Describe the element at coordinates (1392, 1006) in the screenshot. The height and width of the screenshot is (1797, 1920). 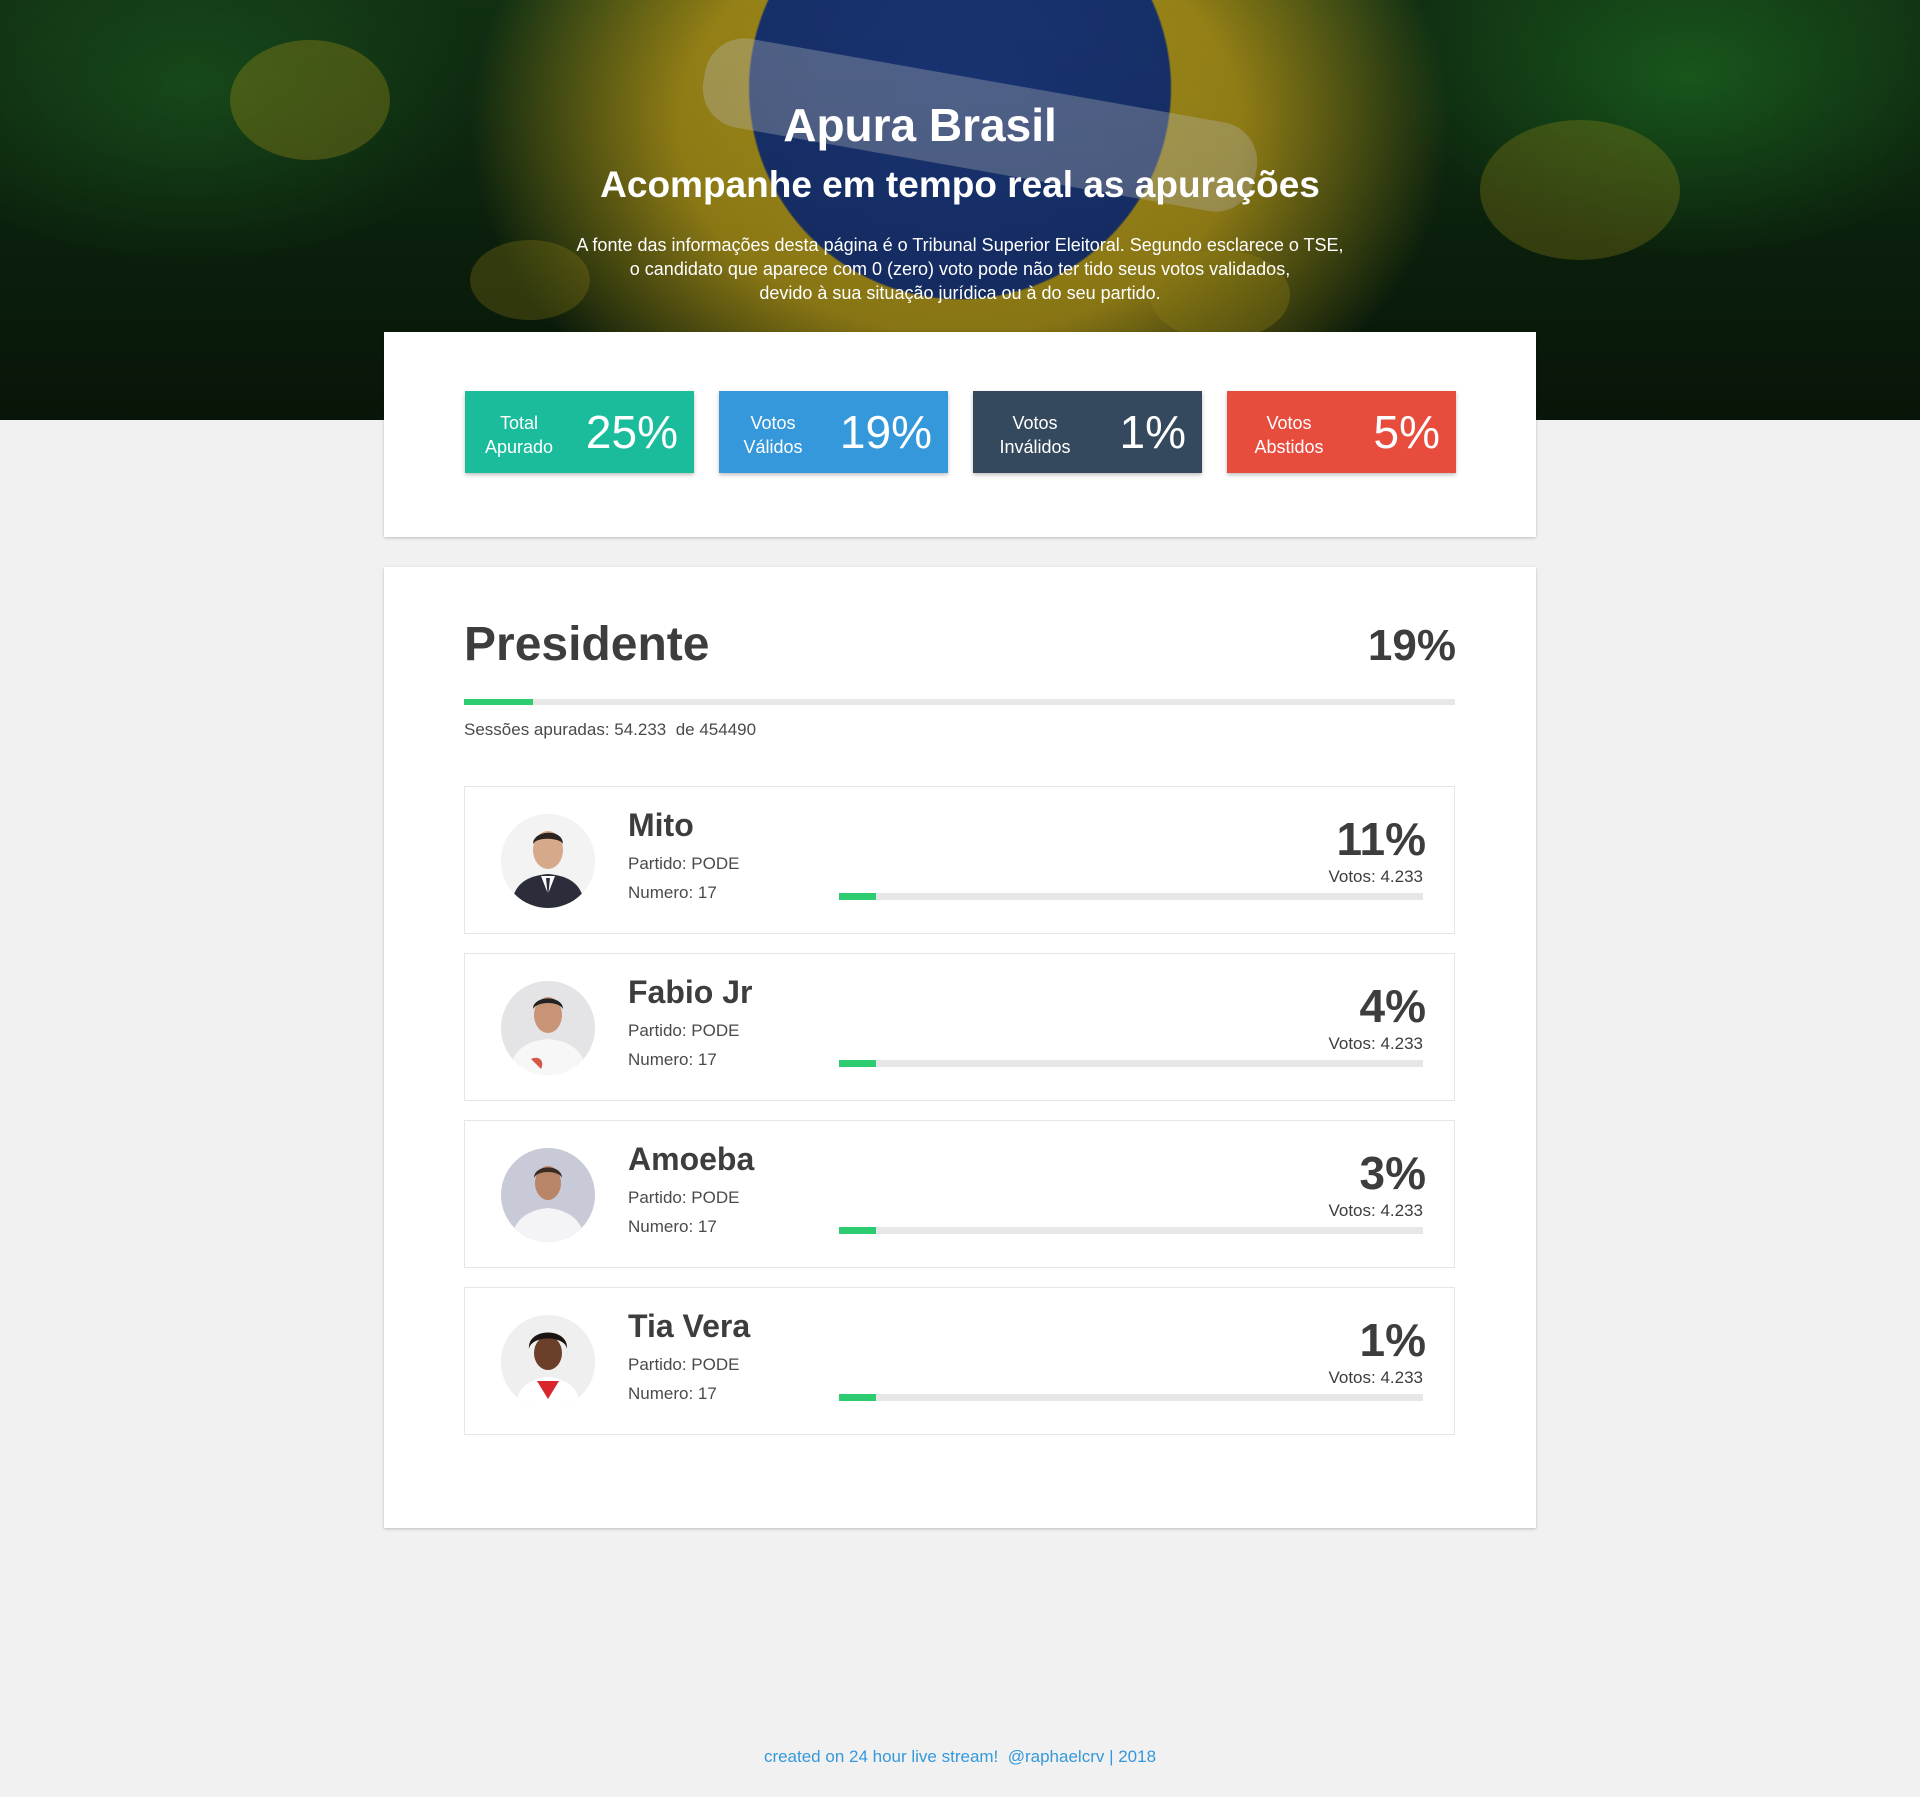
I see `candidate-percent: 4%` at that location.